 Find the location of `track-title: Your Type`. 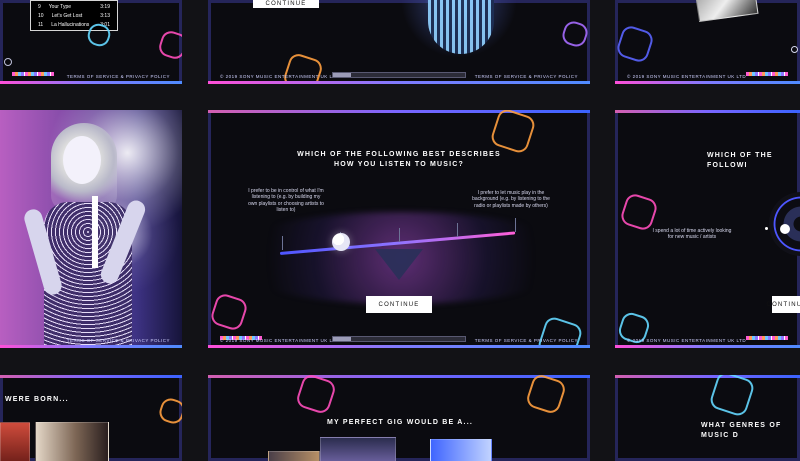

track-title: Your Type is located at coordinates (60, 7).